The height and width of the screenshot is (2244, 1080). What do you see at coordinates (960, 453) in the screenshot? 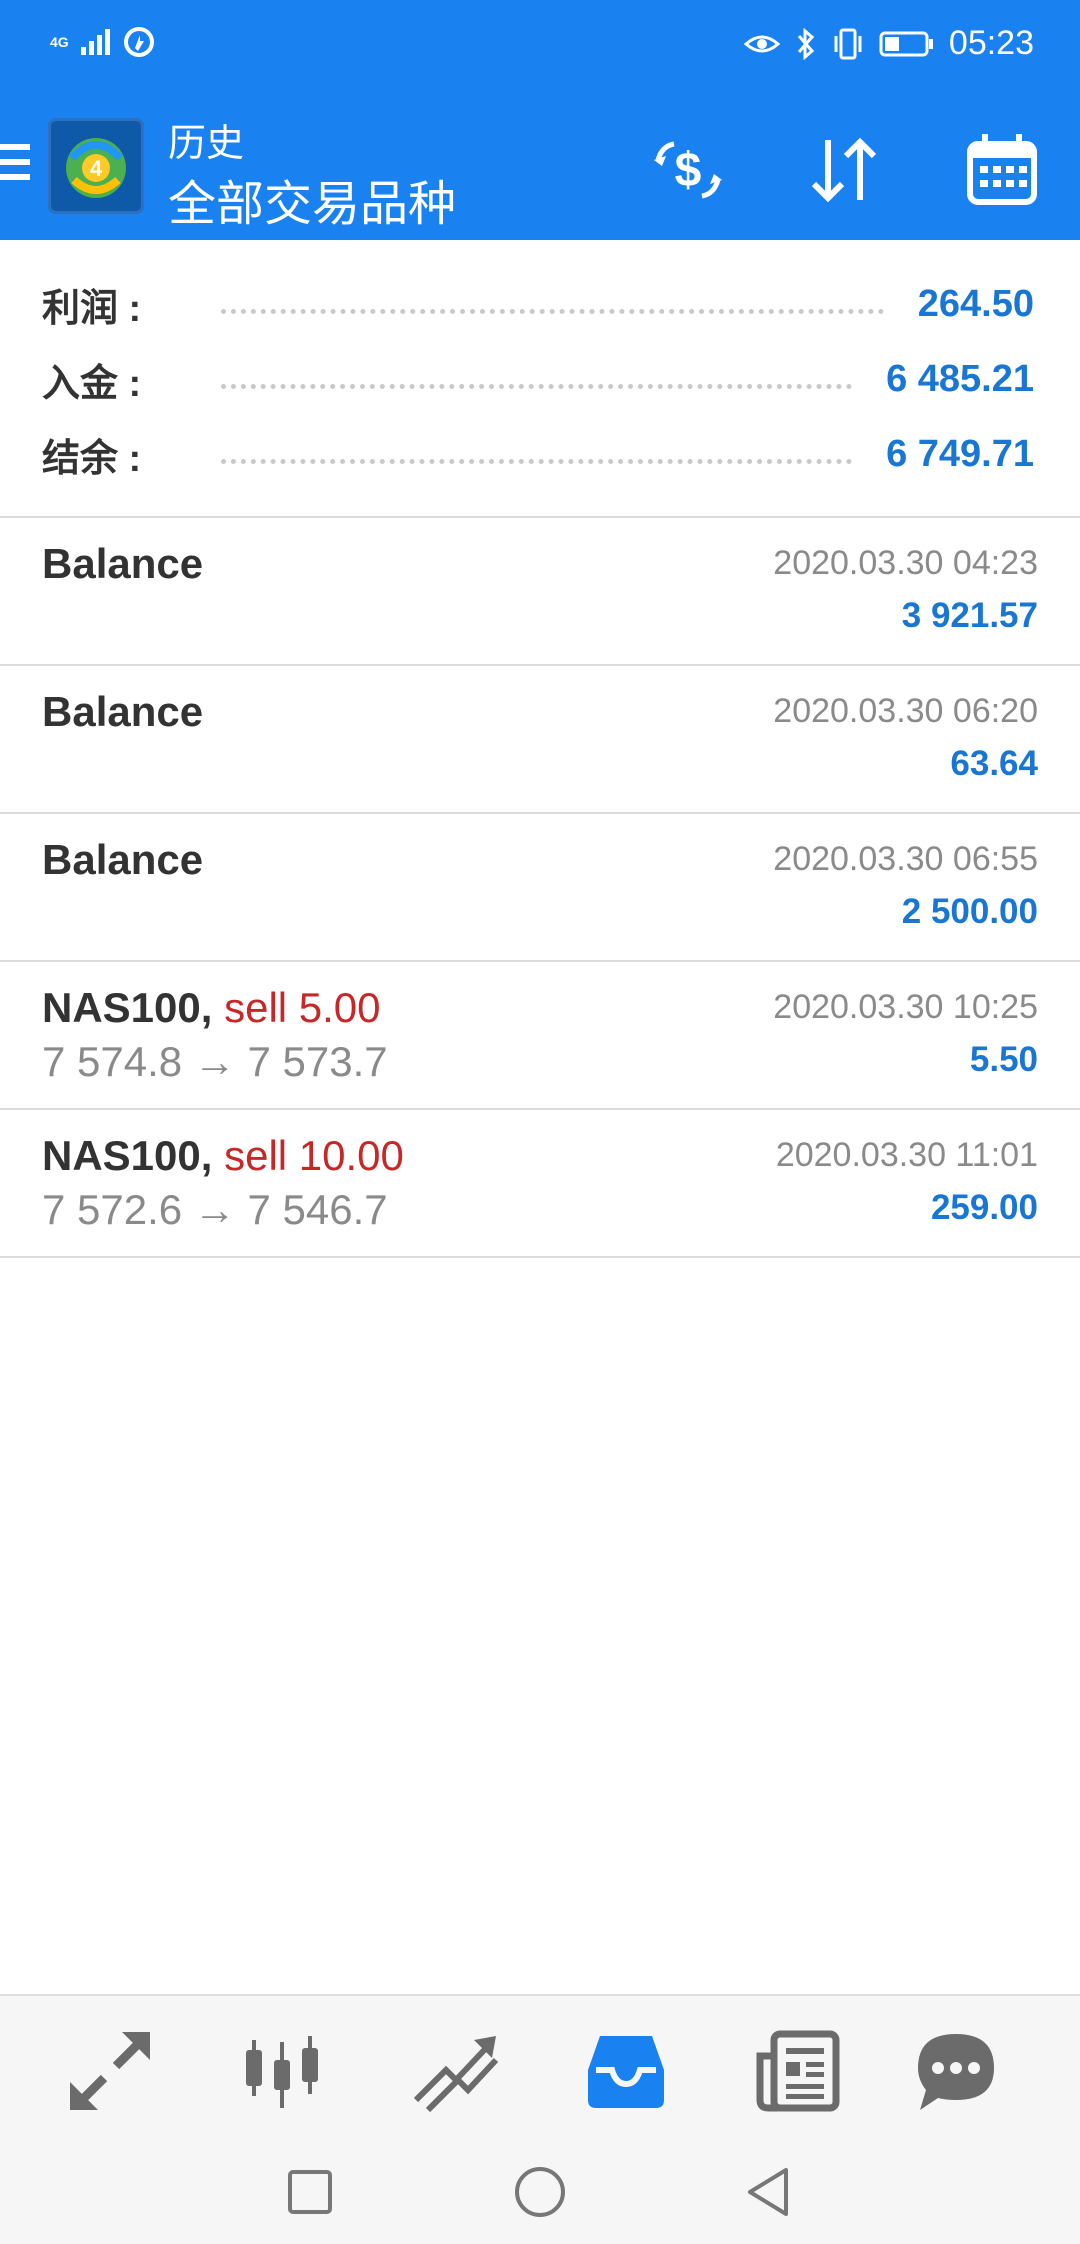
I see `balance-value: 6 749.71` at bounding box center [960, 453].